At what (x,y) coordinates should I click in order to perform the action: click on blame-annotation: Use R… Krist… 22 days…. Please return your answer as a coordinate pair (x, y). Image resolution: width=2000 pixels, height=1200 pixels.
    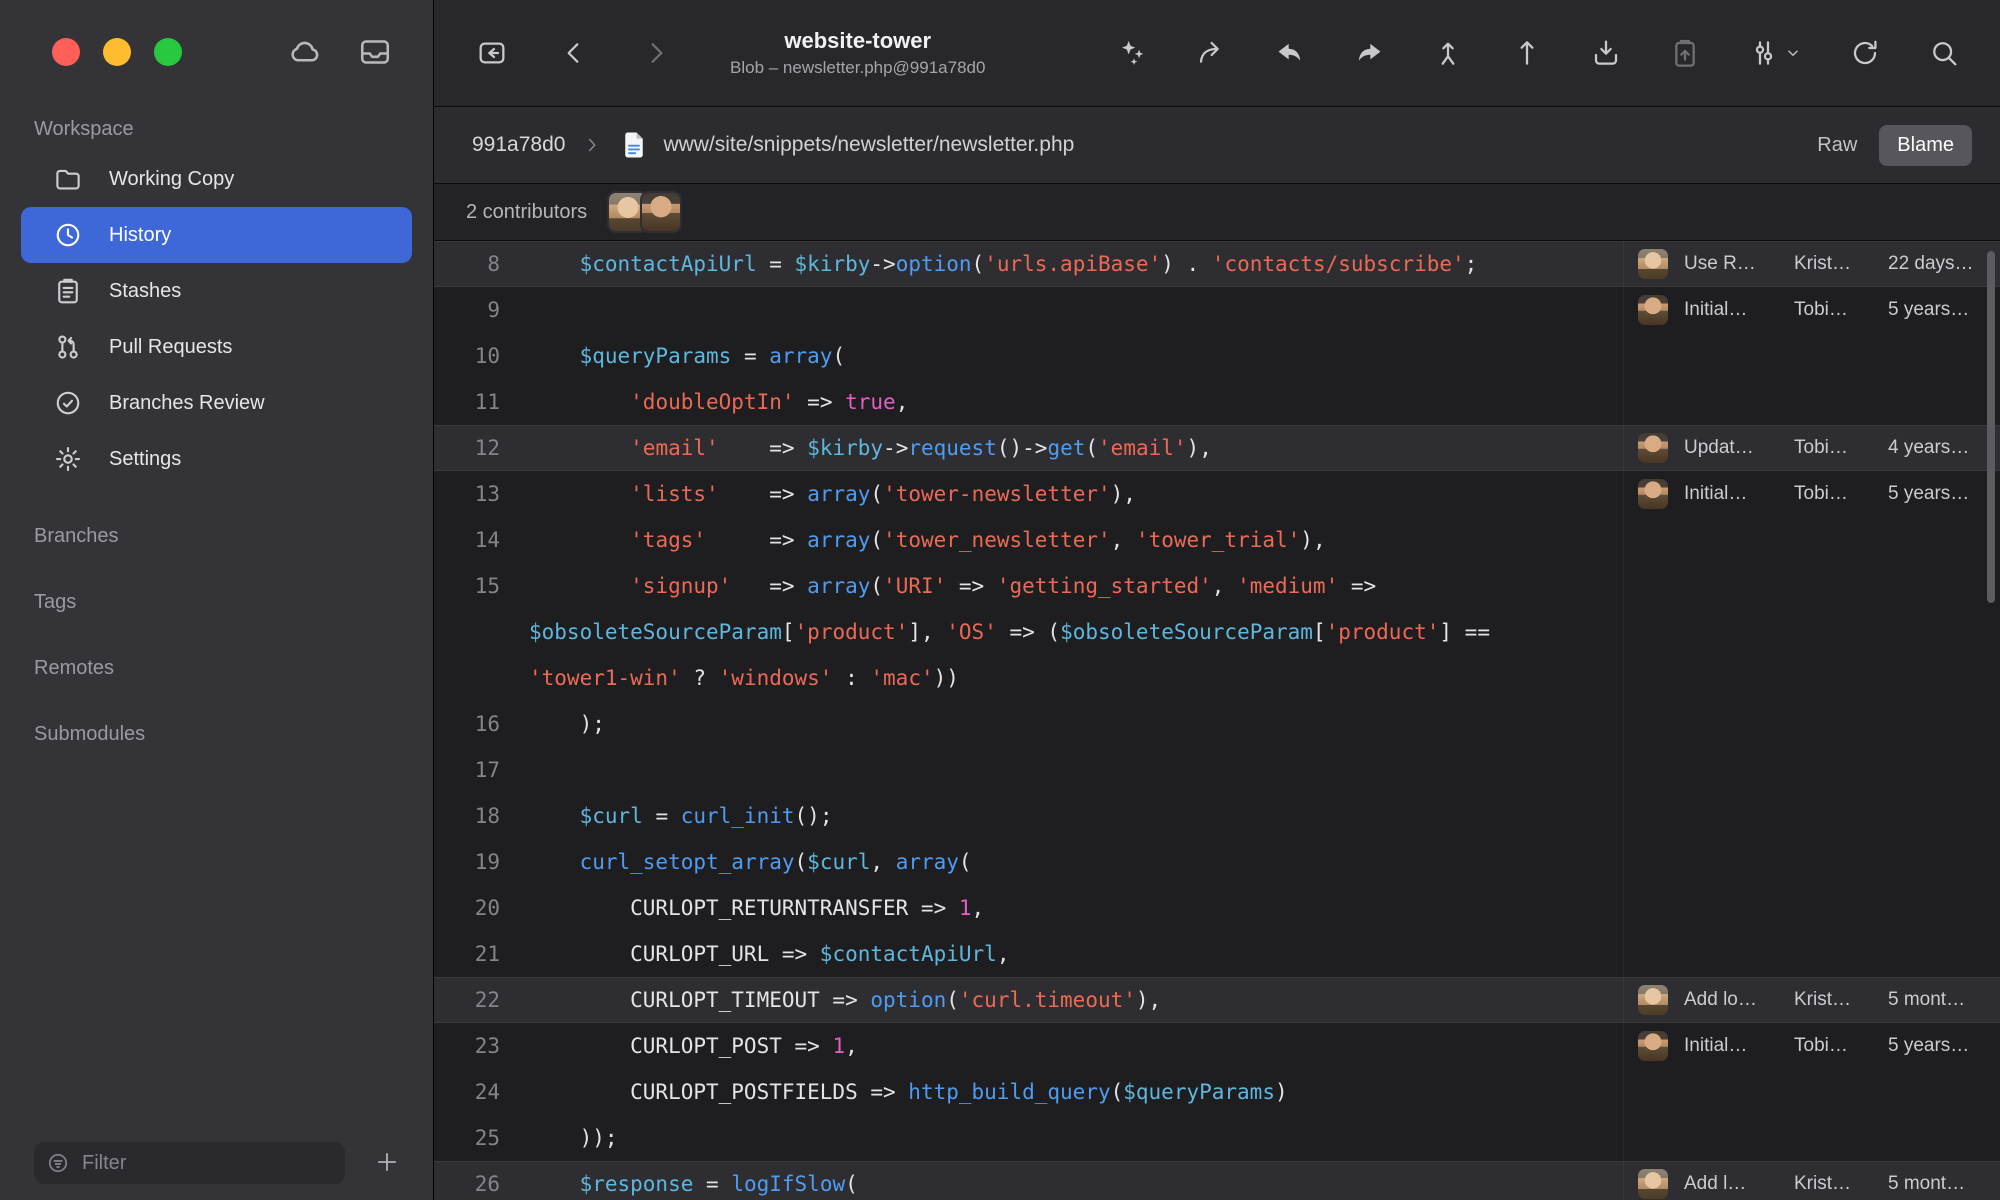
    Looking at the image, I should click on (1812, 264).